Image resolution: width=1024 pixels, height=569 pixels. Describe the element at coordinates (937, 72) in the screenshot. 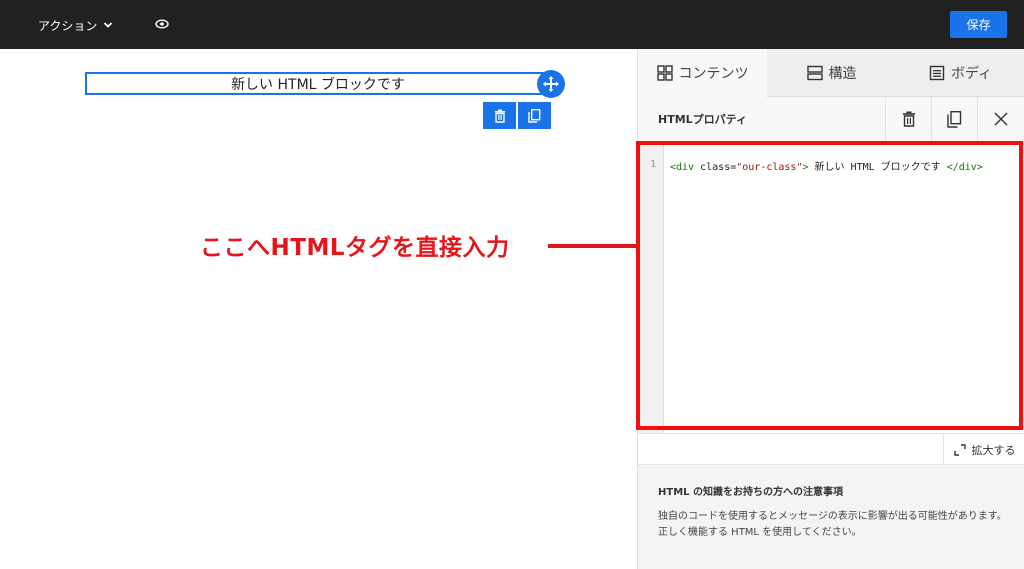

I see `document-icon` at that location.